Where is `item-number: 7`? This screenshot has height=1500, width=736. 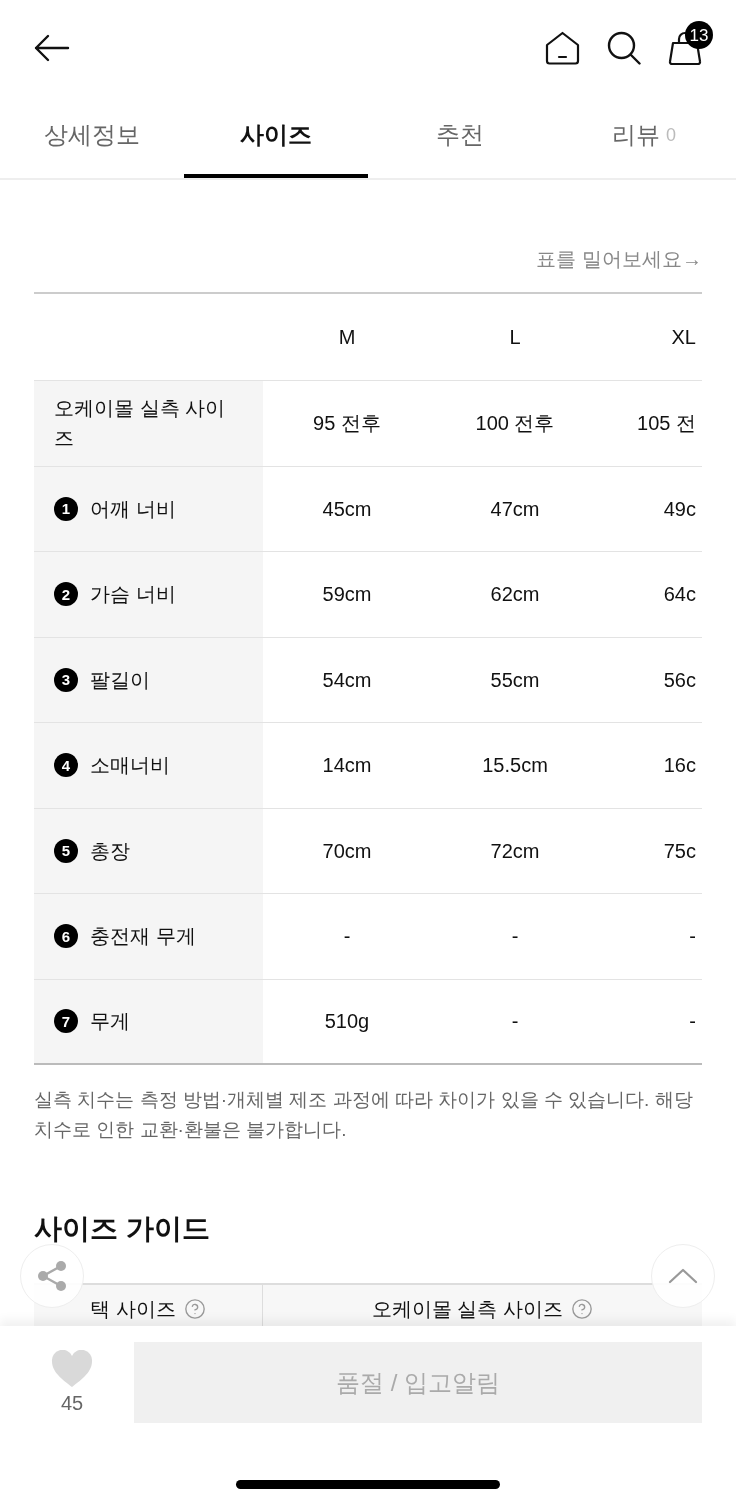
item-number: 7 is located at coordinates (66, 1021).